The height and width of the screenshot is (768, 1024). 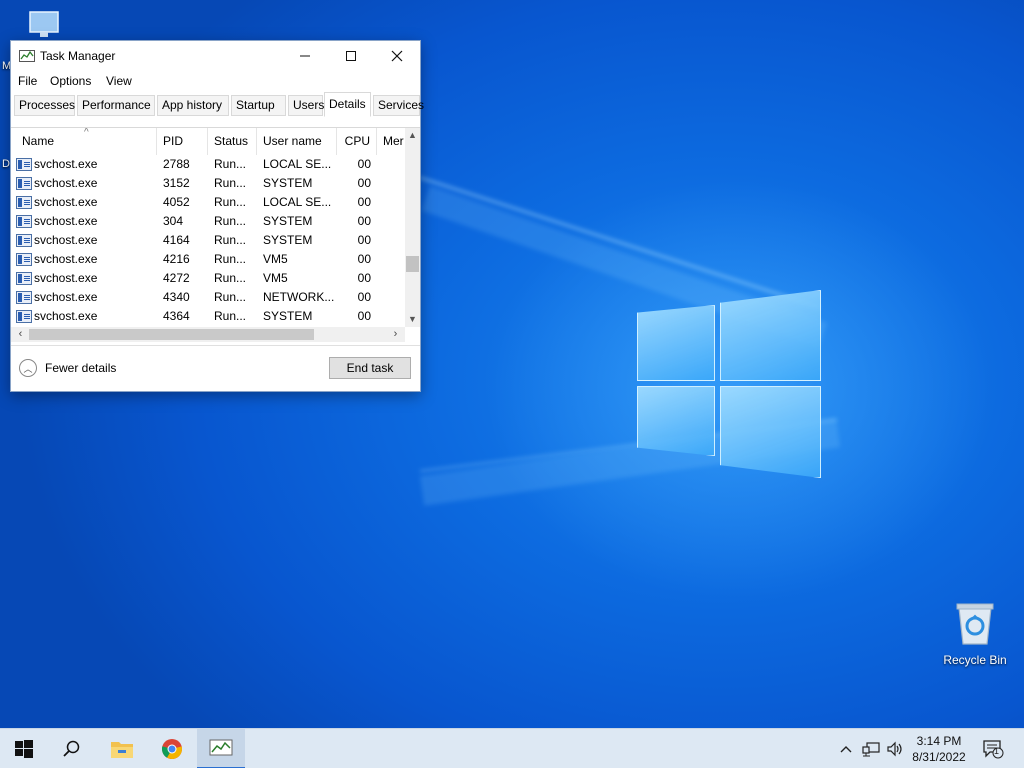 What do you see at coordinates (119, 81) in the screenshot?
I see `menu-view: View` at bounding box center [119, 81].